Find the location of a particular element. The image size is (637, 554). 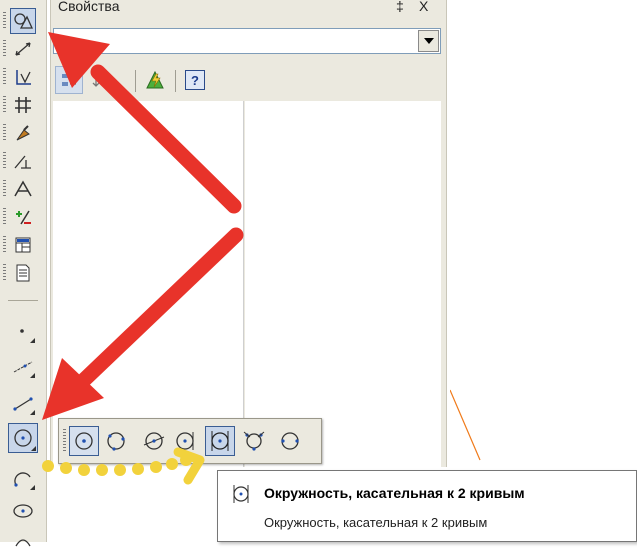

spec-button is located at coordinates (23, 217).